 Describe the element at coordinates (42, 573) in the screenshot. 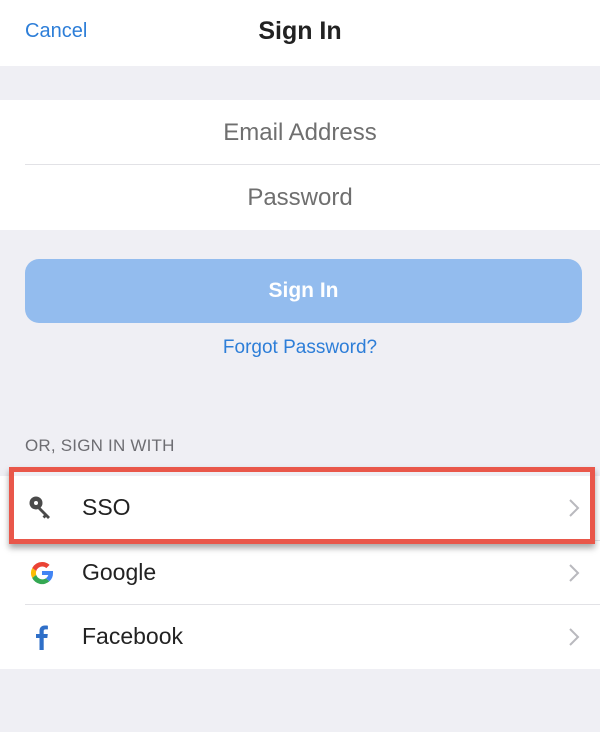

I see `google-icon` at that location.